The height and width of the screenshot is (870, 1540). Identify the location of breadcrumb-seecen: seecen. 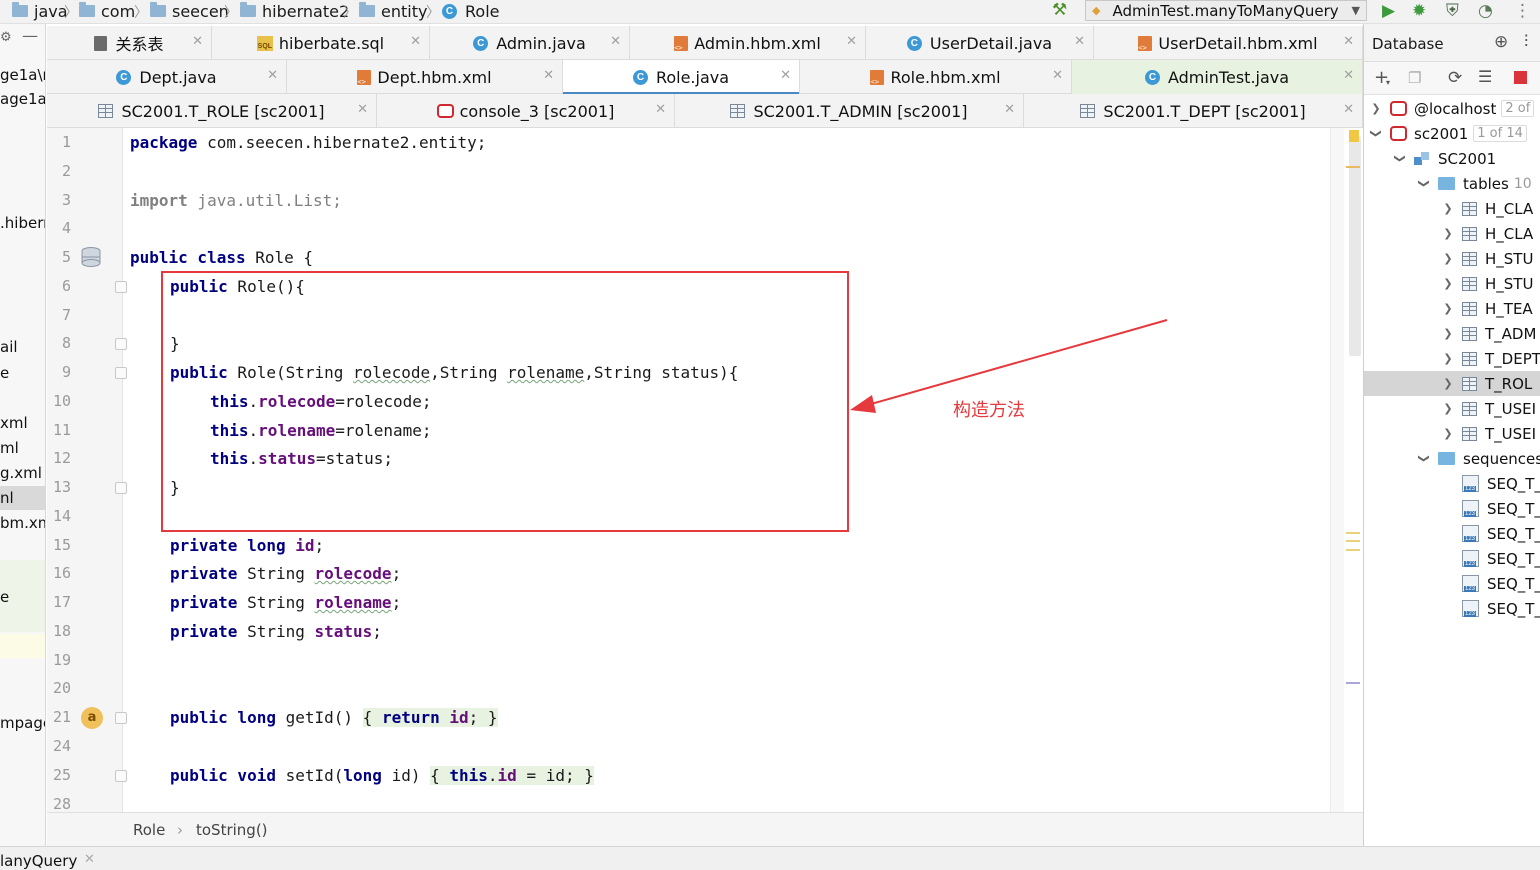
(189, 11).